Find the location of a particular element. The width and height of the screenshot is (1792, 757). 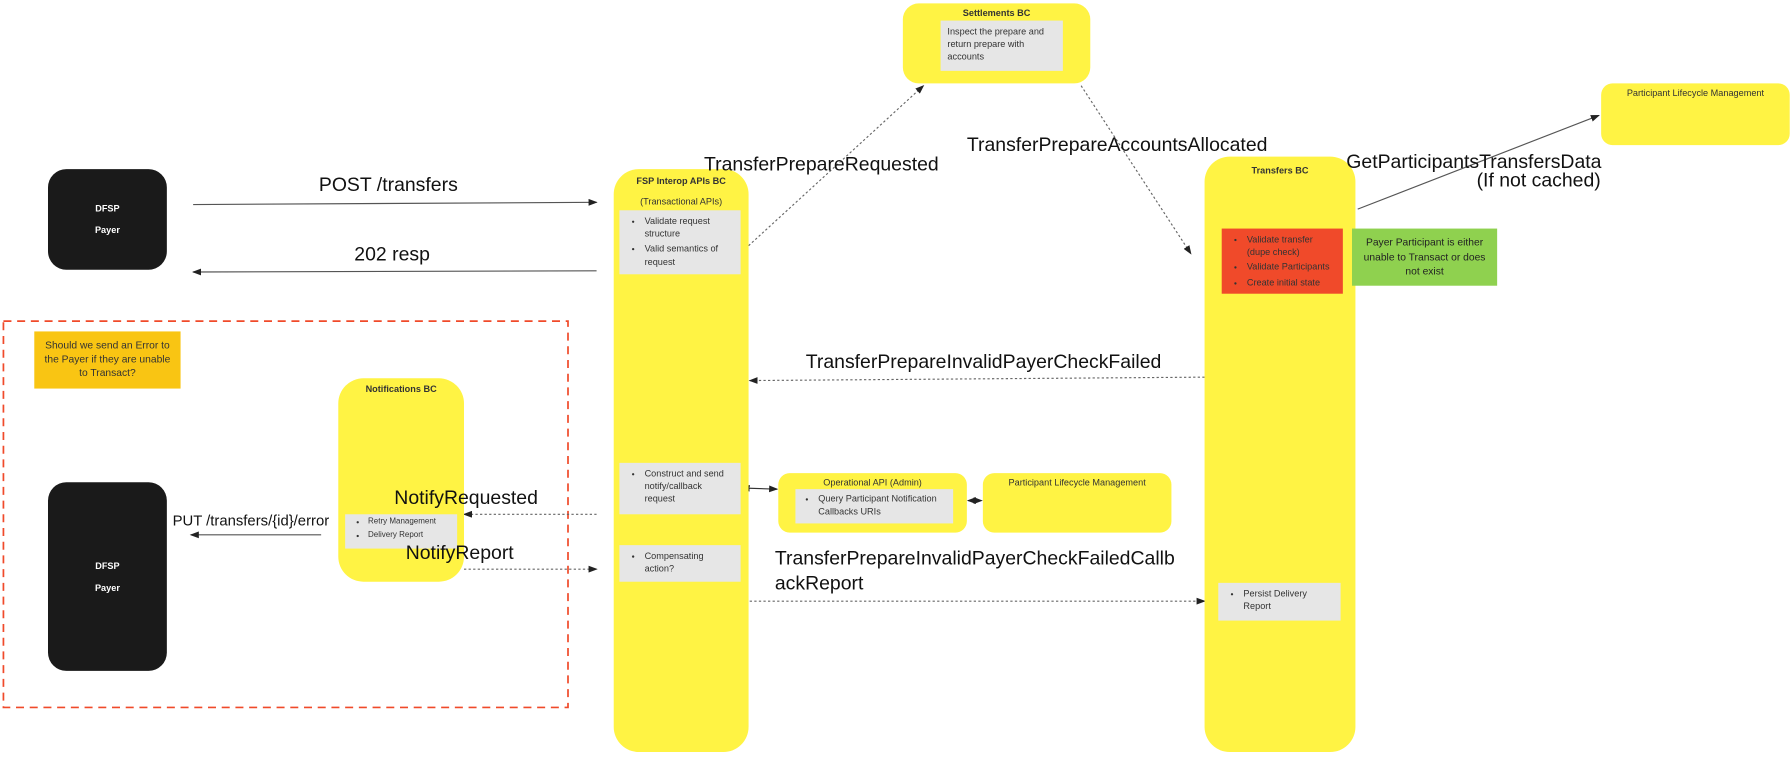

label-prepare-requested: TransferPrepareRequested is located at coordinates (821, 164).